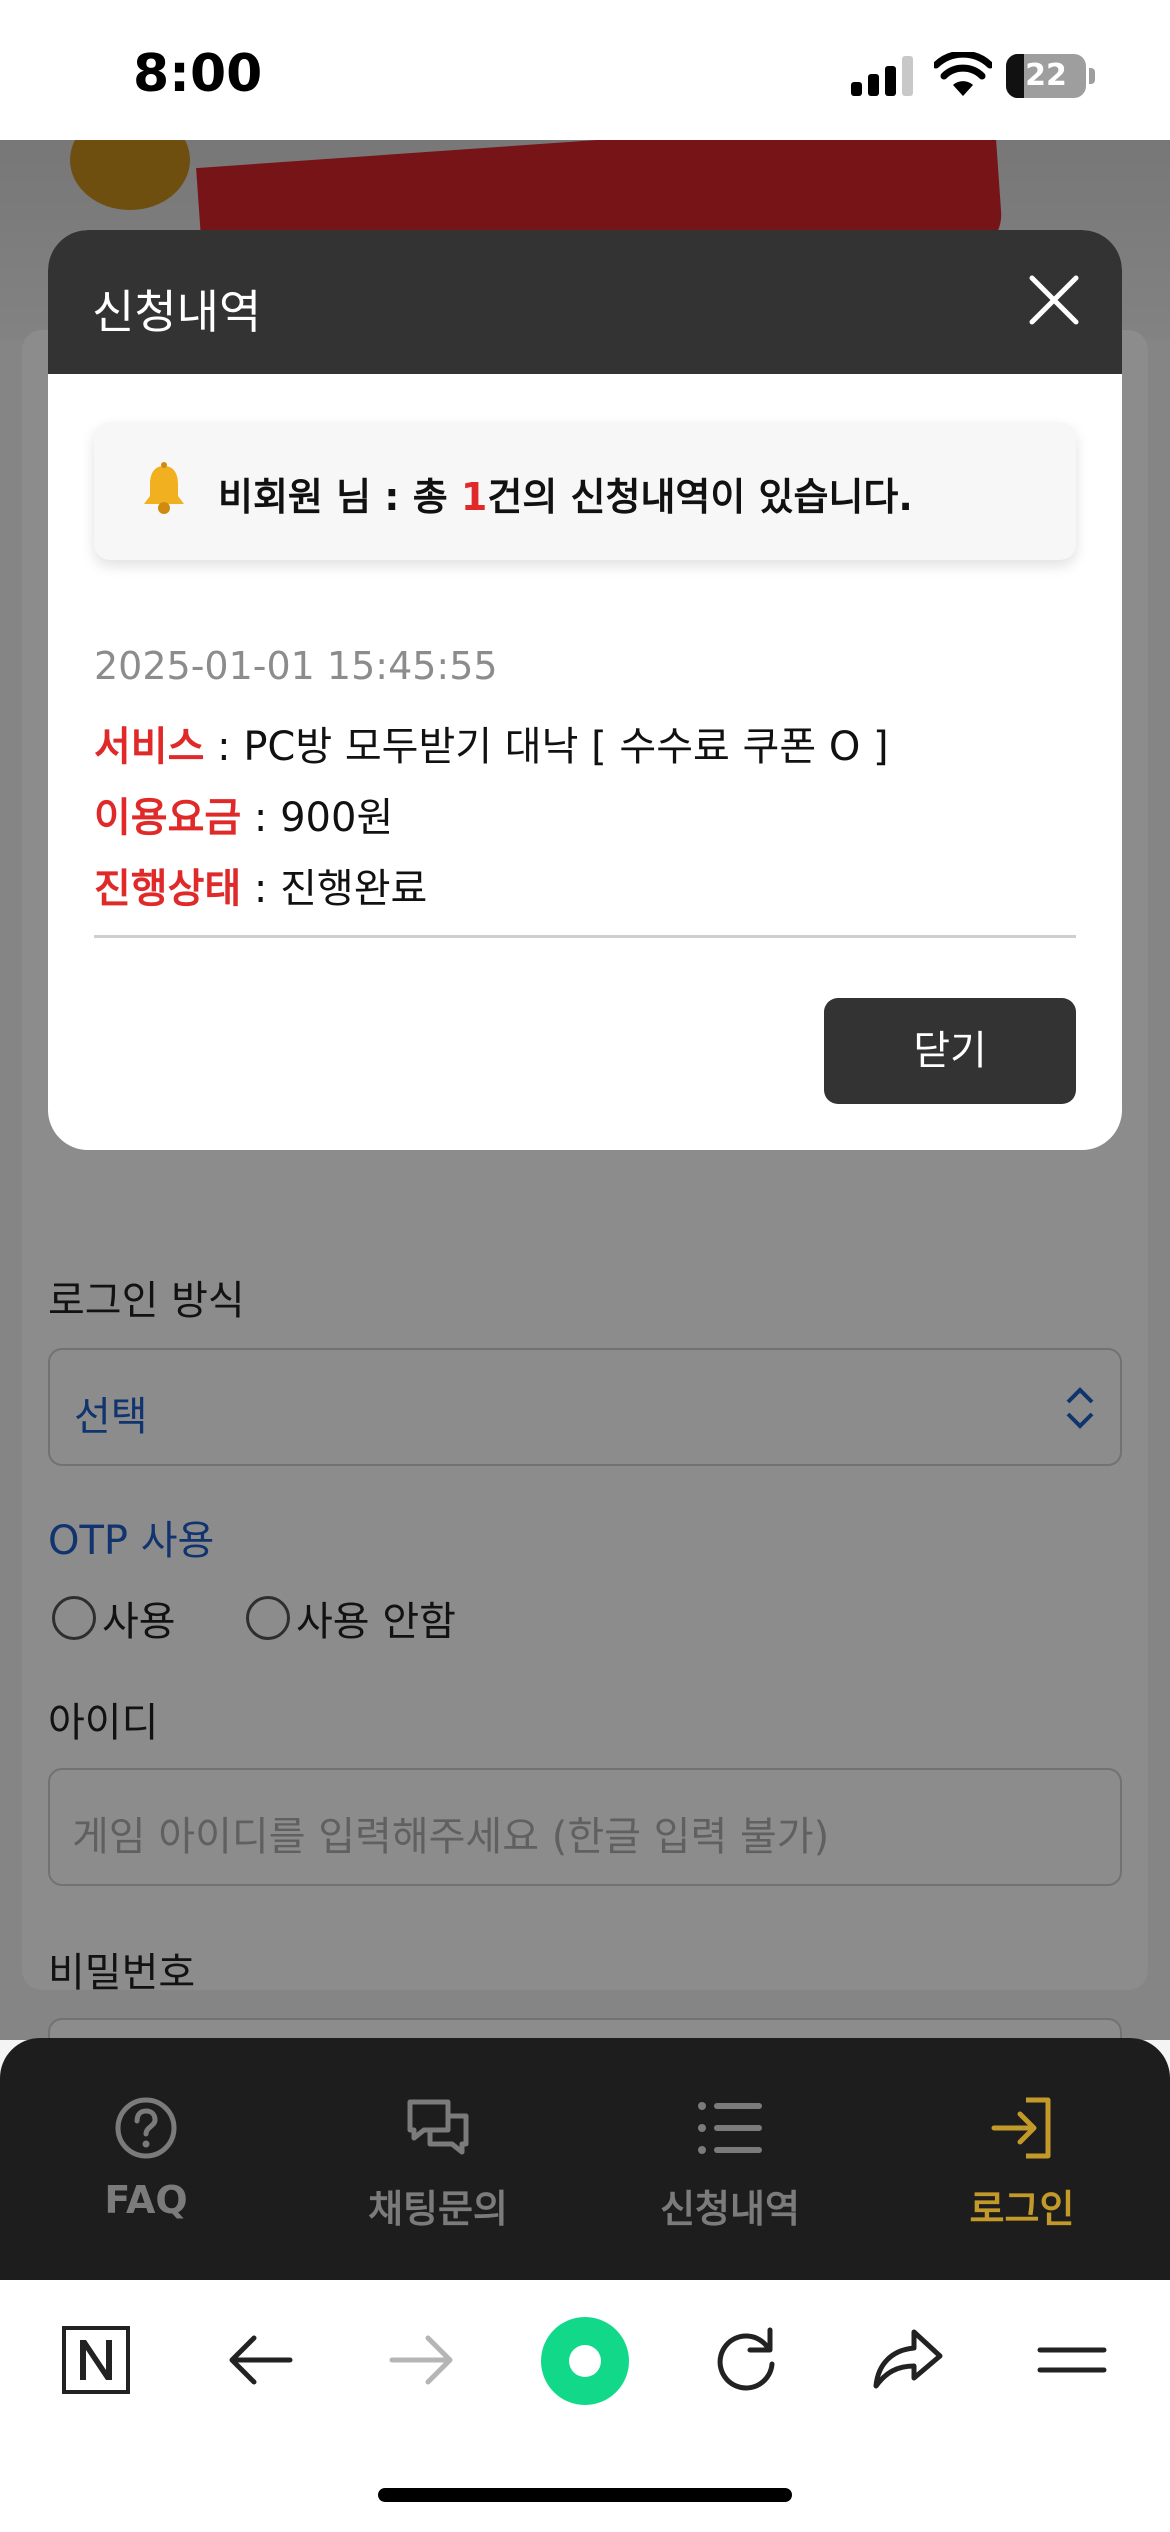 This screenshot has width=1170, height=2532. What do you see at coordinates (438, 2209) in the screenshot?
I see `tab-chat-label: 채팅문의` at bounding box center [438, 2209].